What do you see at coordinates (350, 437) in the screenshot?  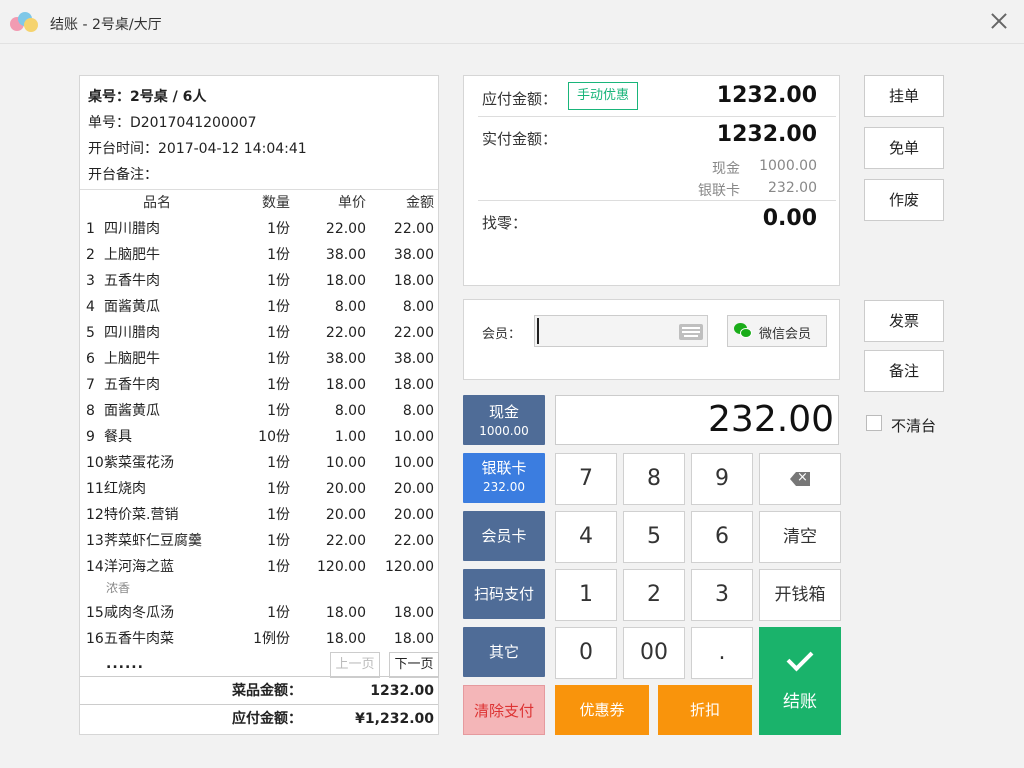 I see `item-price: 1.00` at bounding box center [350, 437].